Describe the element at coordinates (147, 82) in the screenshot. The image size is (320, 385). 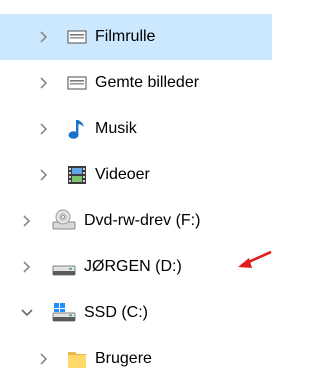
I see `tree-item-label: Gemte billeder` at that location.